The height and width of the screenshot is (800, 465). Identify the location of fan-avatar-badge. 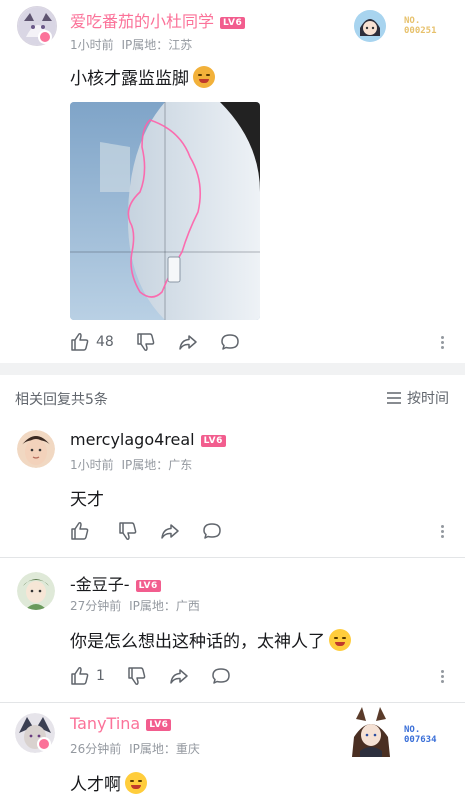
(370, 26).